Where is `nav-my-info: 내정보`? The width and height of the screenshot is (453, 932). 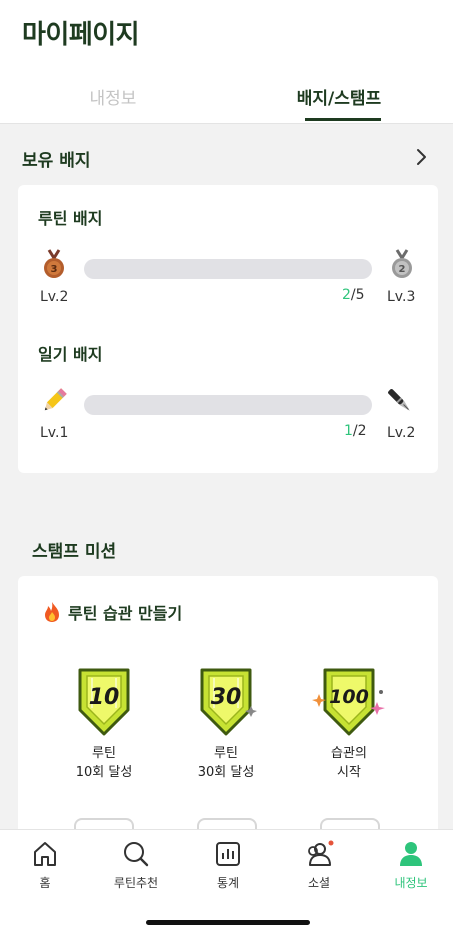
nav-my-info: 내정보 is located at coordinates (409, 865).